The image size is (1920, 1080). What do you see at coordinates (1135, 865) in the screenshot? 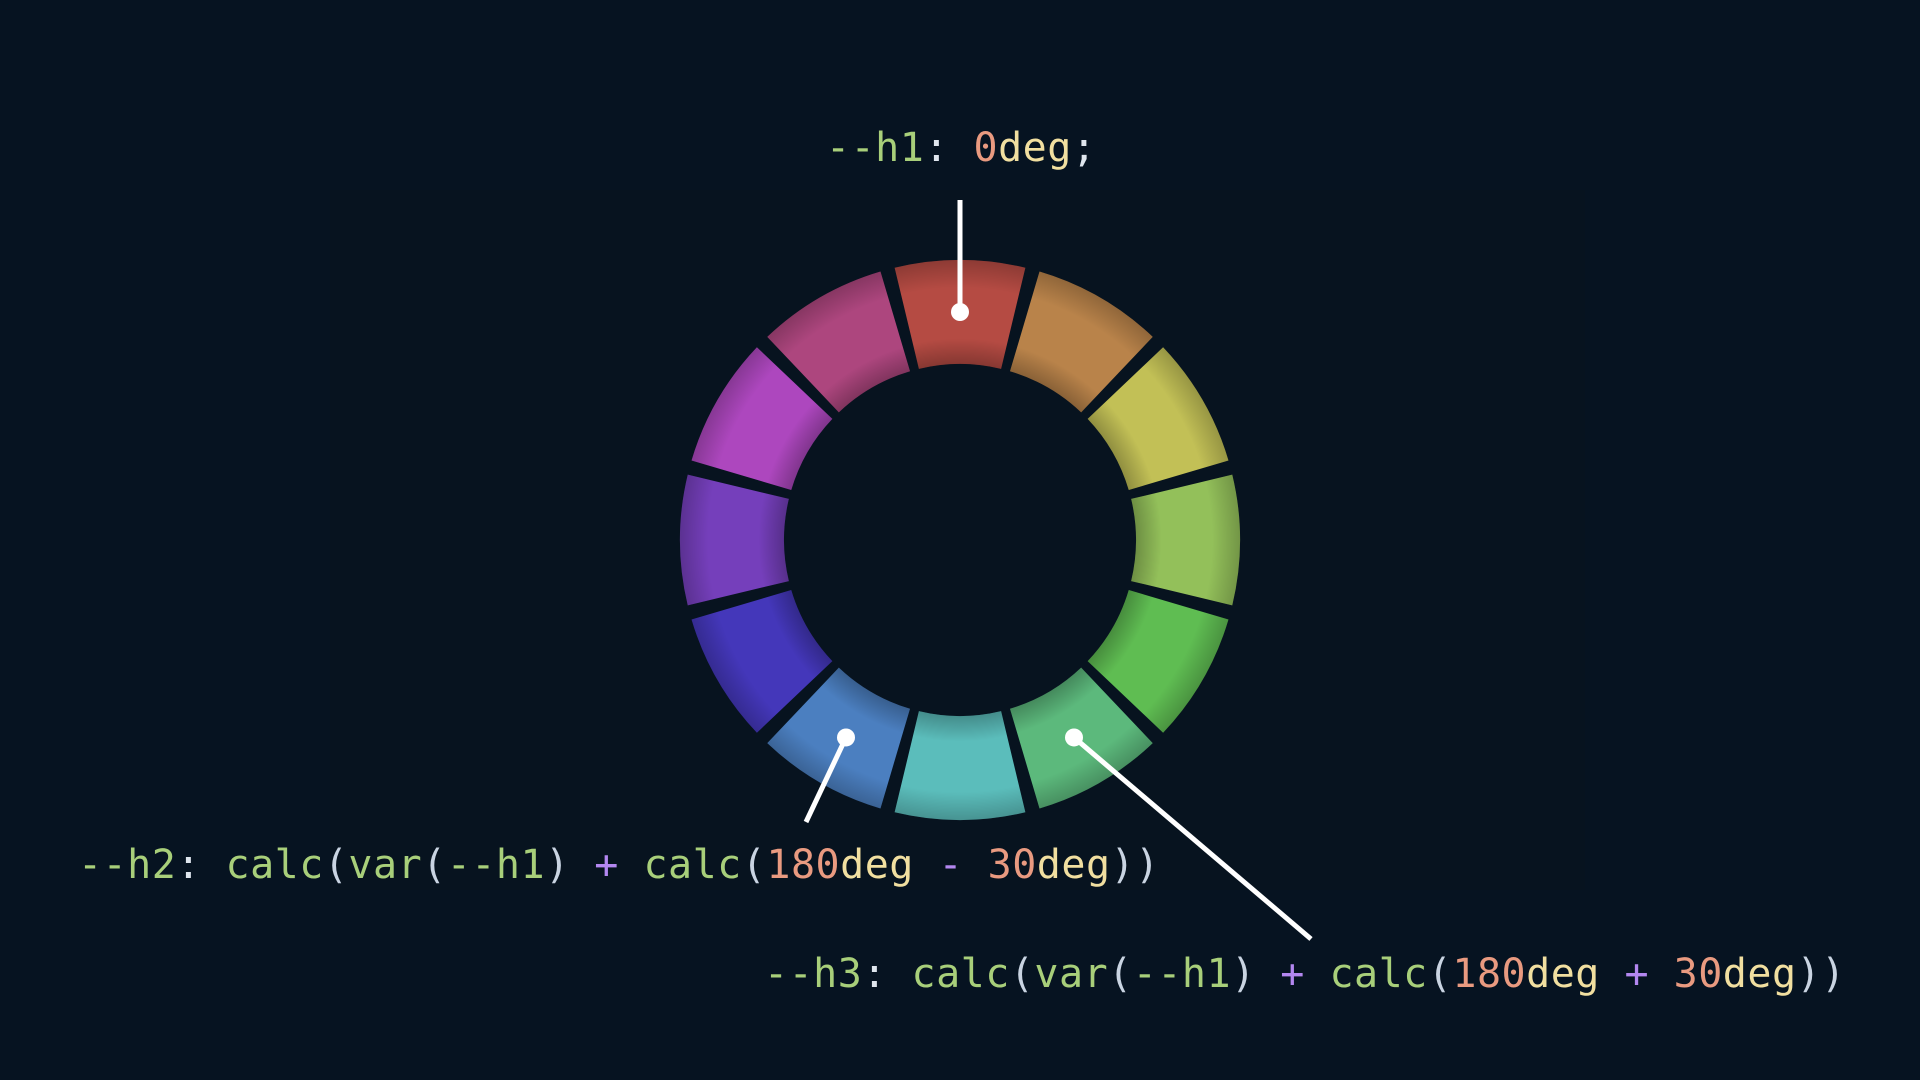
I see `h2-closing-parens: ))` at bounding box center [1135, 865].